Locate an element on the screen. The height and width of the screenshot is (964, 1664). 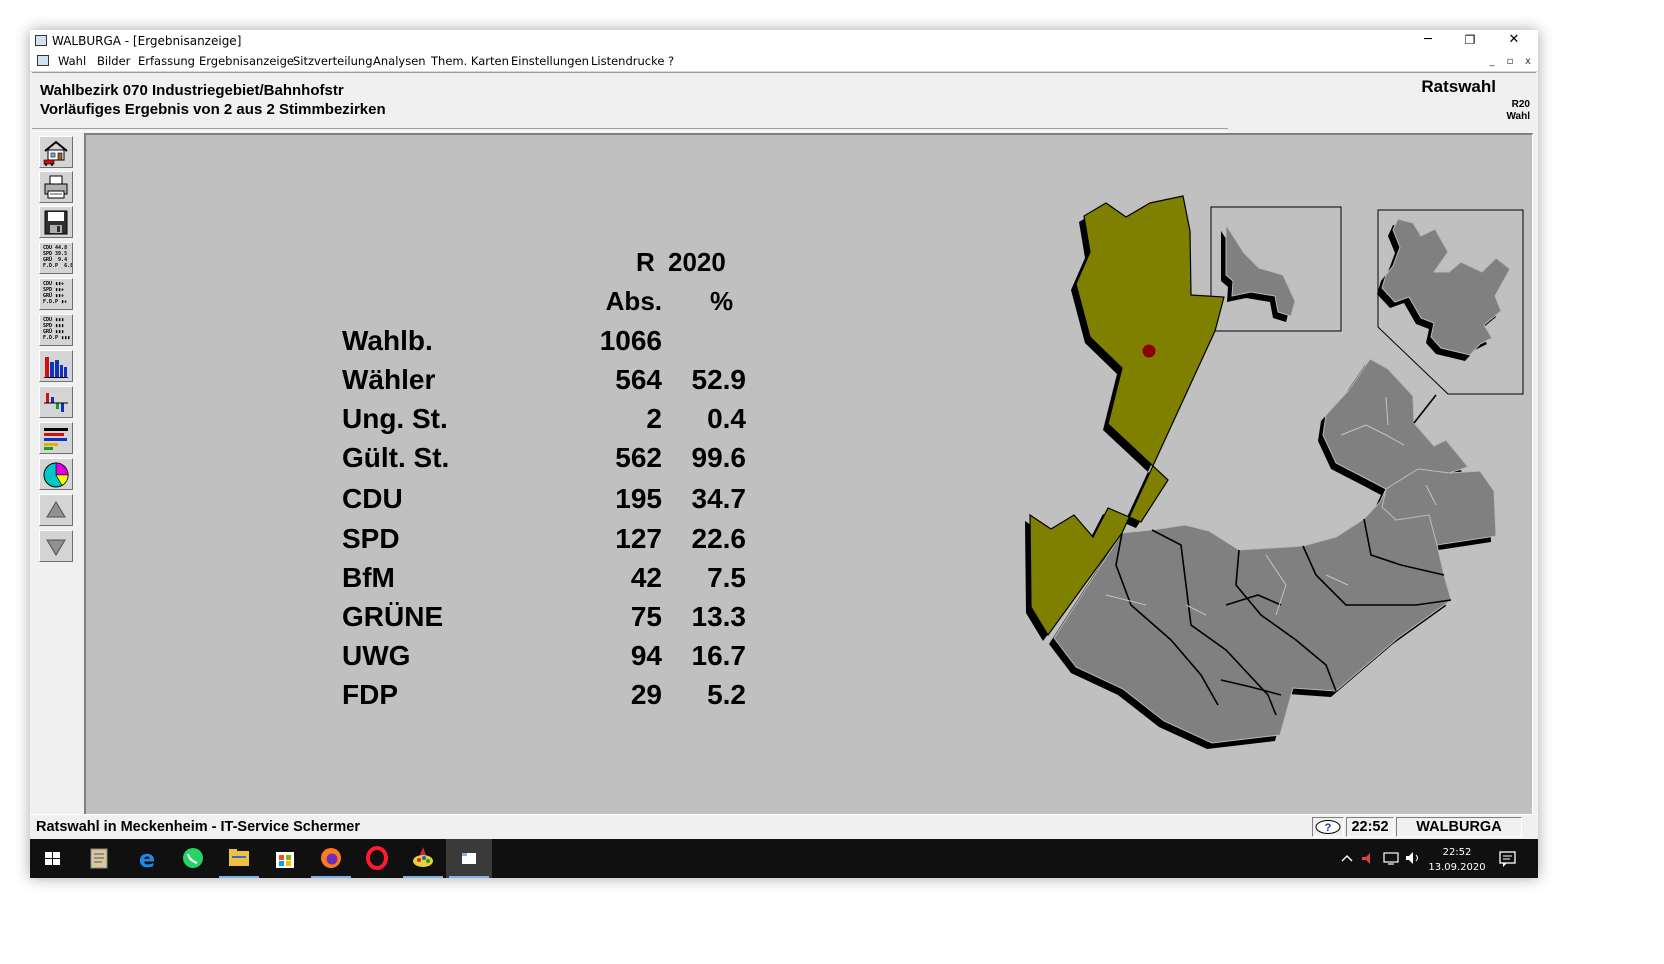
opera-icon is located at coordinates (377, 858).